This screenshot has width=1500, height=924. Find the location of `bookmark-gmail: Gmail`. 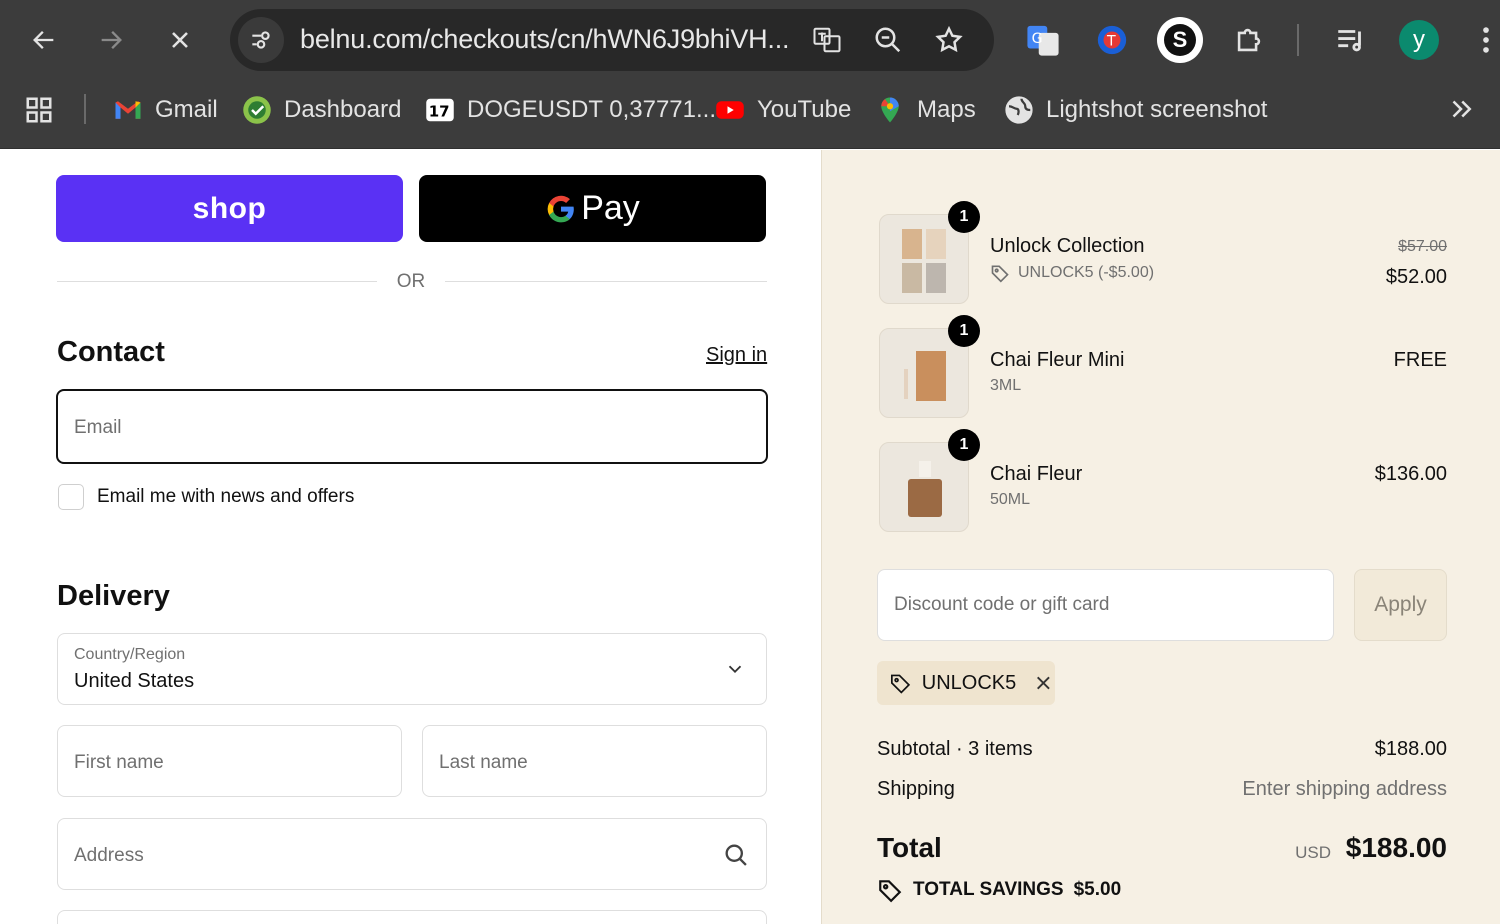

bookmark-gmail: Gmail is located at coordinates (165, 110).